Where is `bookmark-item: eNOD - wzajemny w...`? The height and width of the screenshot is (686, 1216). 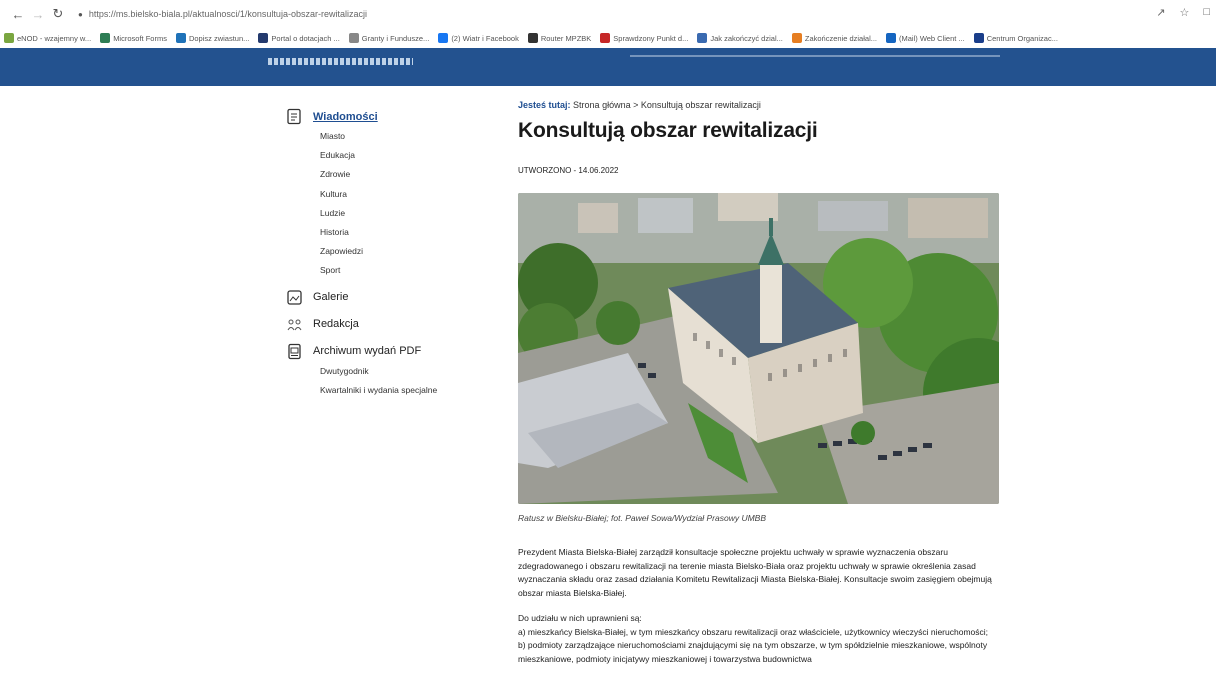
bookmark-item: eNOD - wzajemny w... is located at coordinates (47, 38).